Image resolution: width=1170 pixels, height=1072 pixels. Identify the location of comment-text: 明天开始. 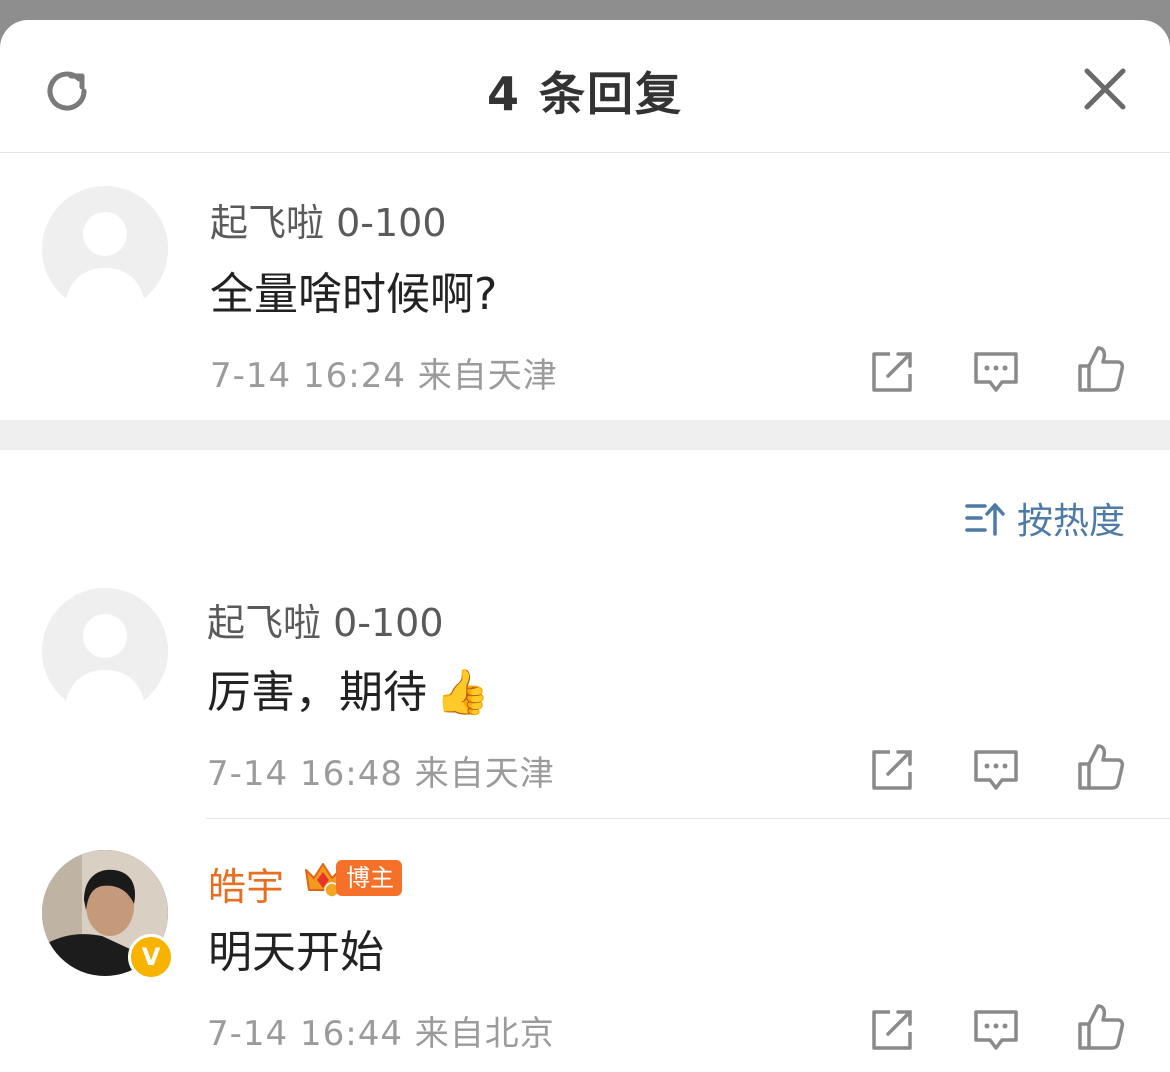
(296, 952).